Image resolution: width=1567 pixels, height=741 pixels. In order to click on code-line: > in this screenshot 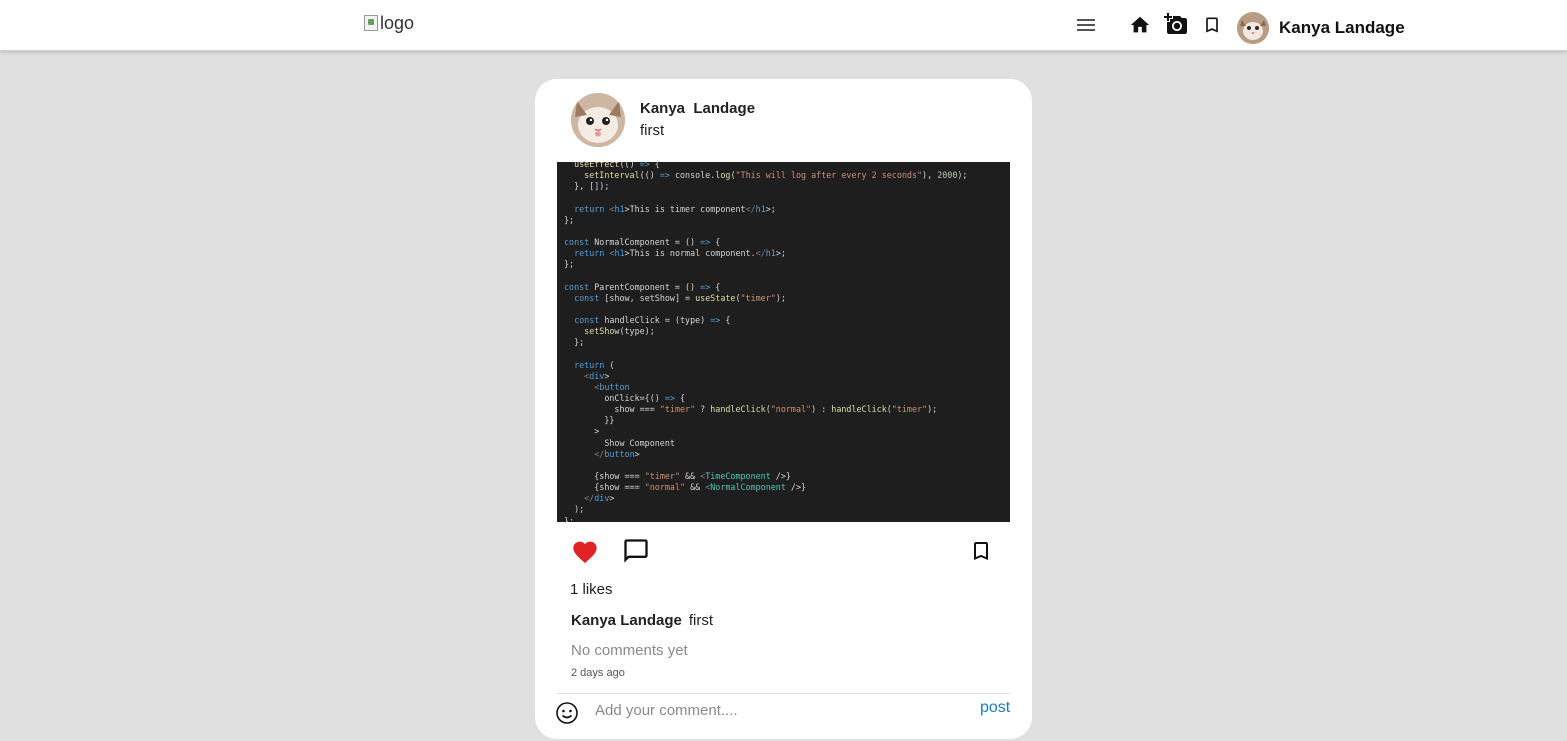, I will do `click(582, 431)`.